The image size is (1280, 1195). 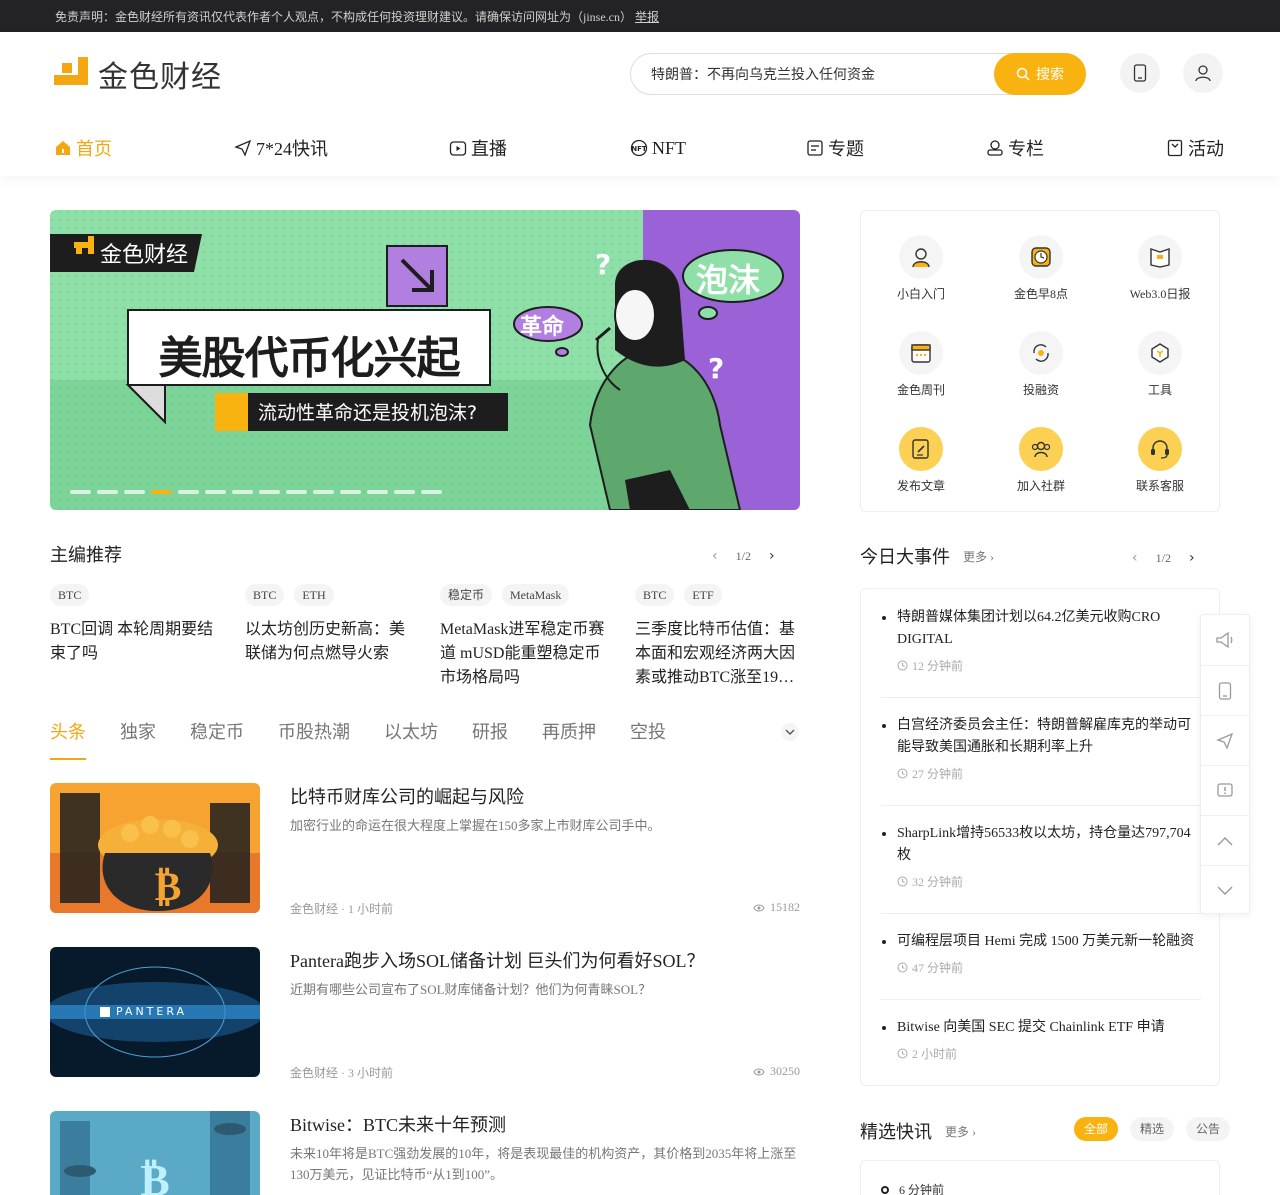 What do you see at coordinates (835, 148) in the screenshot?
I see `nav-topic: 专题` at bounding box center [835, 148].